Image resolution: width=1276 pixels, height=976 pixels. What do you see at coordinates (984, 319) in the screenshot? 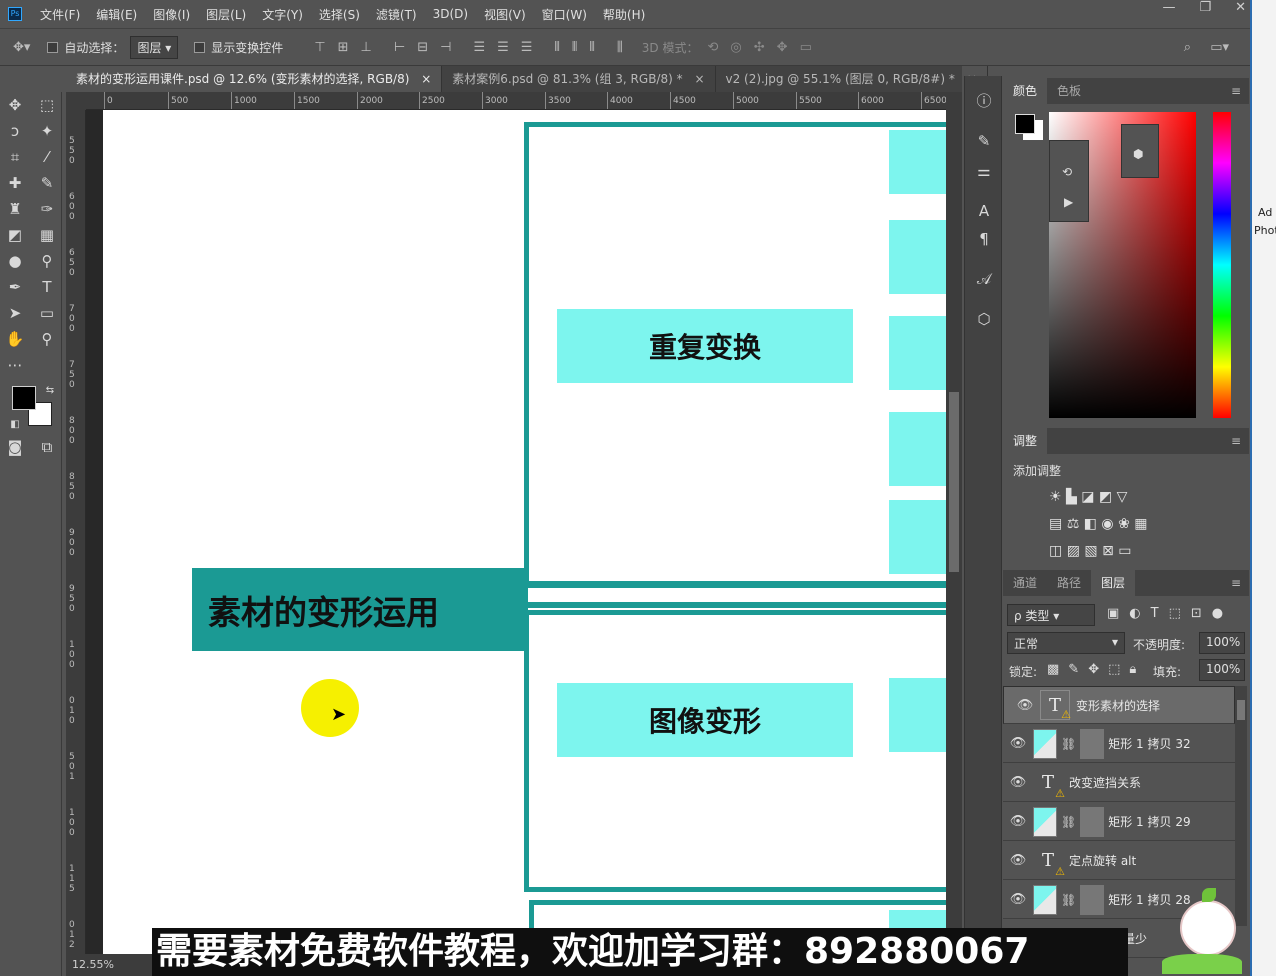
I see `3d-icon: ⬡` at bounding box center [984, 319].